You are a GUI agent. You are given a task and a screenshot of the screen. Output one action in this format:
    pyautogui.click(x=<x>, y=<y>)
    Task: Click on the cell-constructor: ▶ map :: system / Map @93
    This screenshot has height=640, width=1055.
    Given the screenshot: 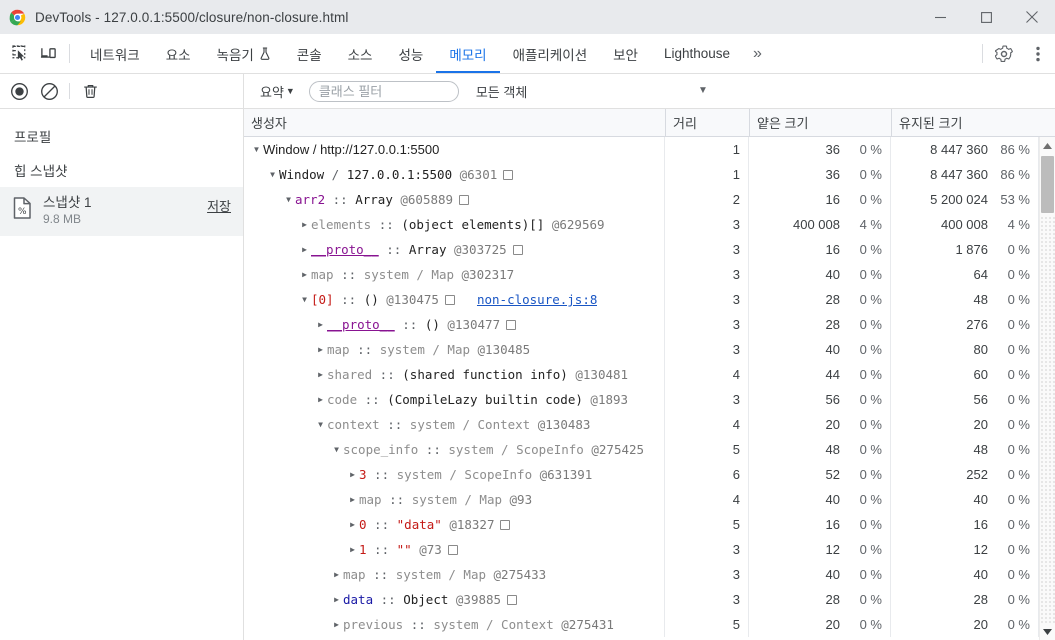 What is the action you would take?
    pyautogui.click(x=454, y=499)
    